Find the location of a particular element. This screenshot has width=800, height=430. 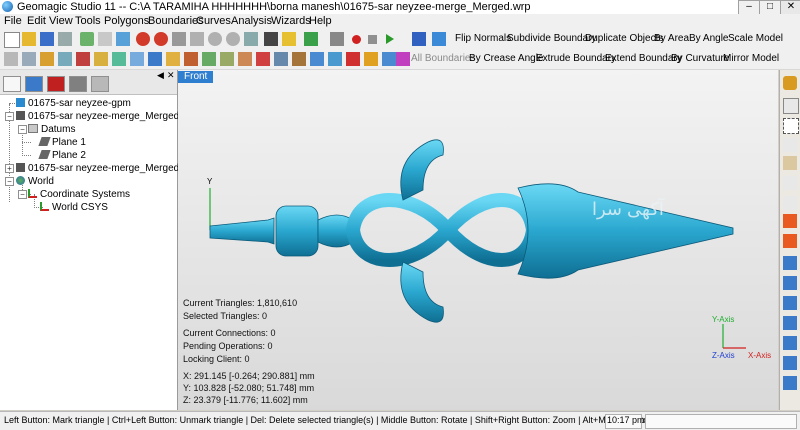

split-icon is located at coordinates (389, 59).